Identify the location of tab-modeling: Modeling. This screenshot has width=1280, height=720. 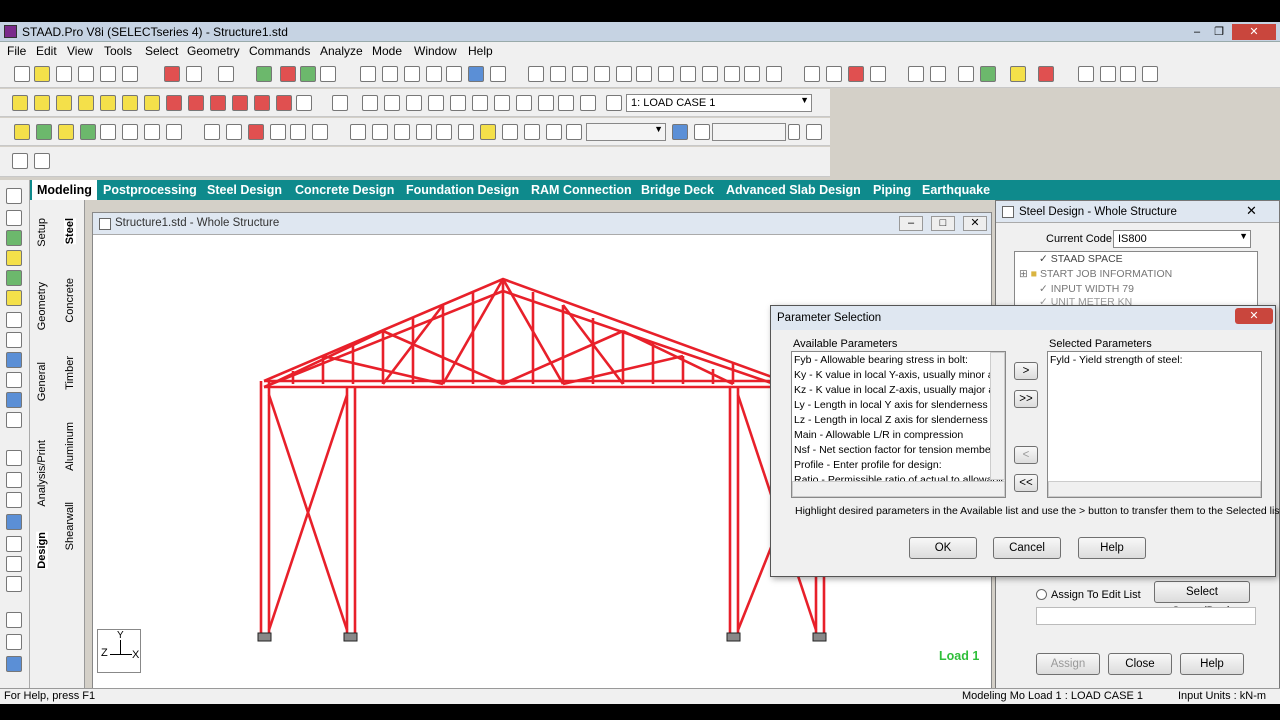
(64, 190).